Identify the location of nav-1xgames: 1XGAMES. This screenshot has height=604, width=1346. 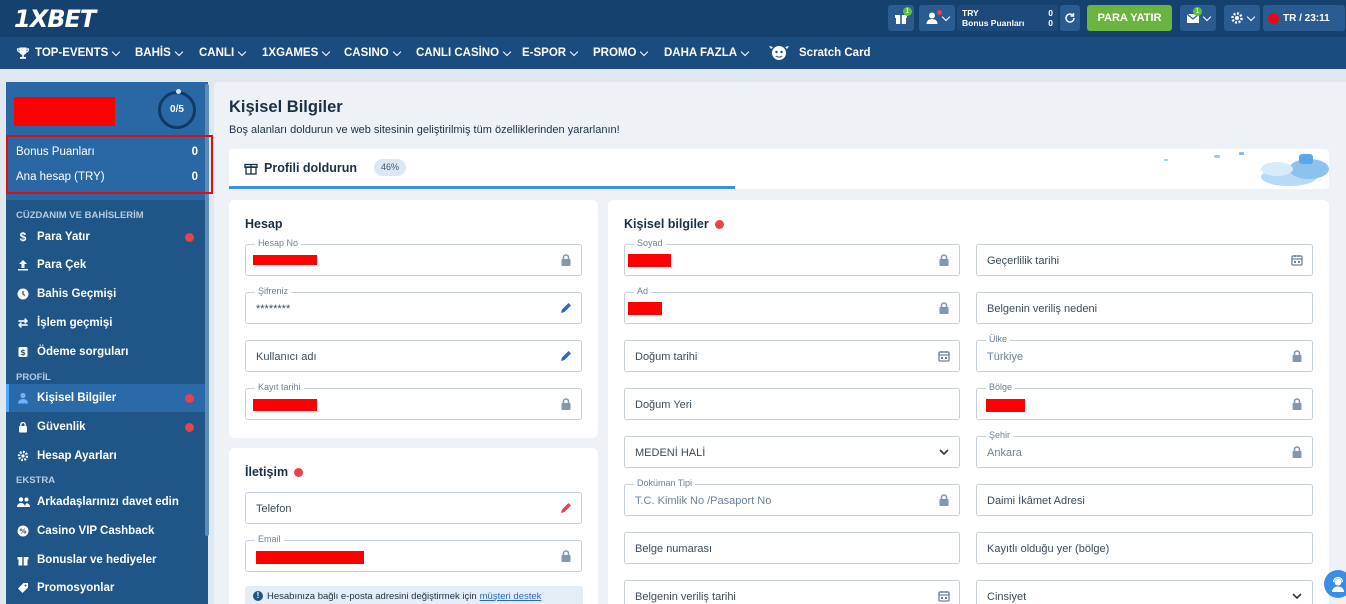
(296, 53).